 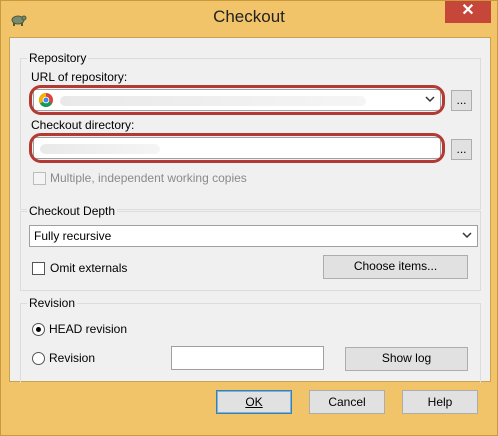 What do you see at coordinates (58, 58) in the screenshot?
I see `repository-group-title: Repository` at bounding box center [58, 58].